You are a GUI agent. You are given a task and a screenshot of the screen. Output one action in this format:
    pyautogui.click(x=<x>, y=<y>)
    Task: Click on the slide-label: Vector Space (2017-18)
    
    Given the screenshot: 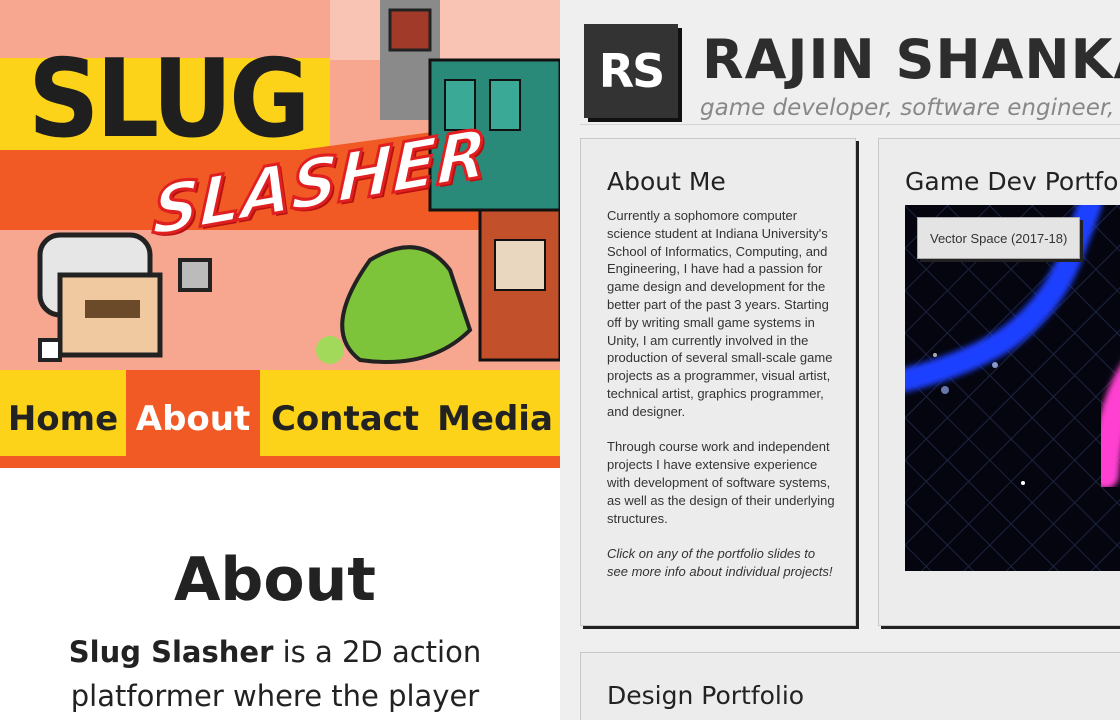 What is the action you would take?
    pyautogui.click(x=999, y=238)
    